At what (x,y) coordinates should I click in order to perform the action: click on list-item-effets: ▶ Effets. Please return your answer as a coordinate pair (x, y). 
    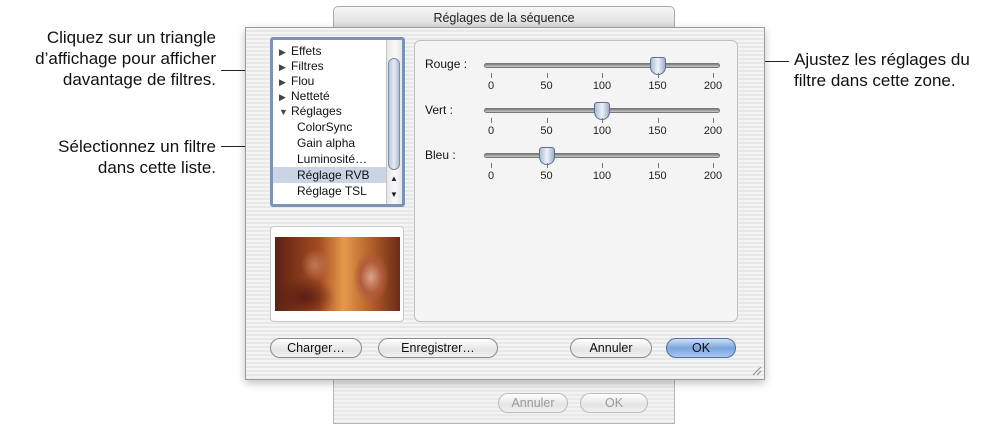
    Looking at the image, I should click on (300, 51).